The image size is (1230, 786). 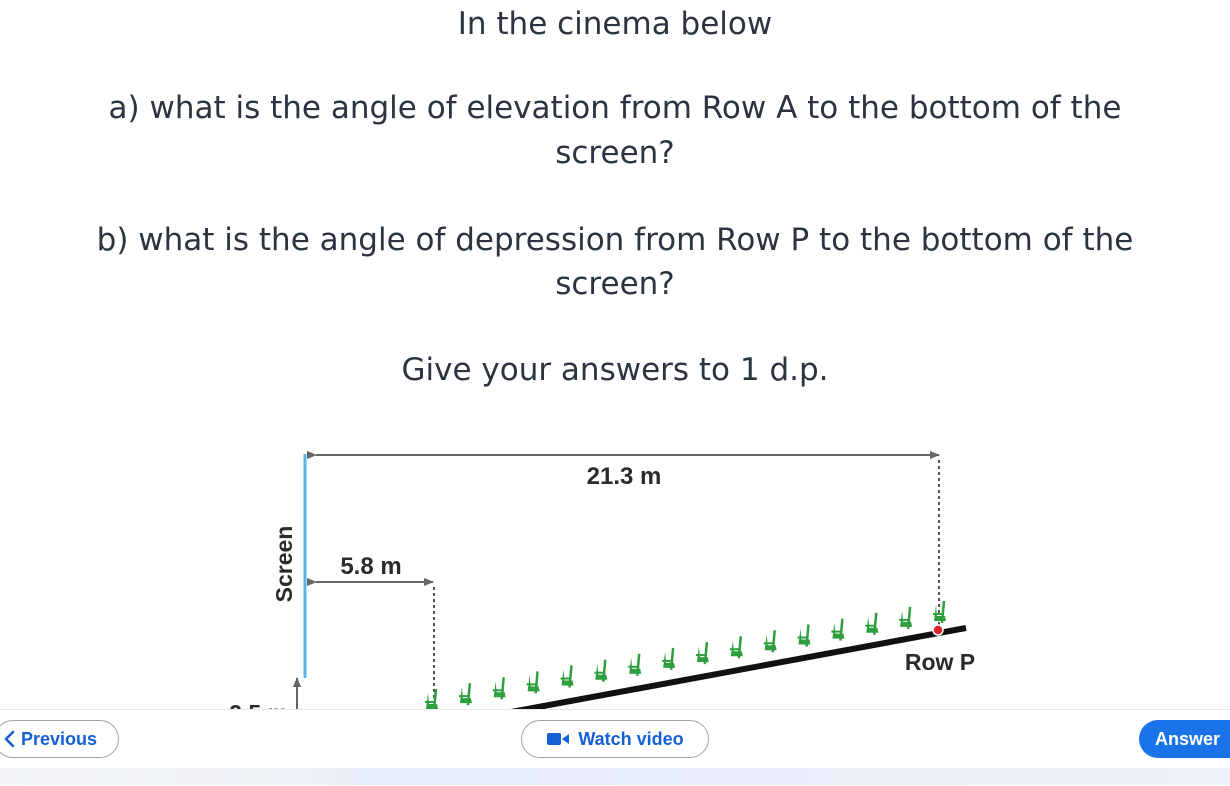 I want to click on bottom-strip, so click(x=615, y=776).